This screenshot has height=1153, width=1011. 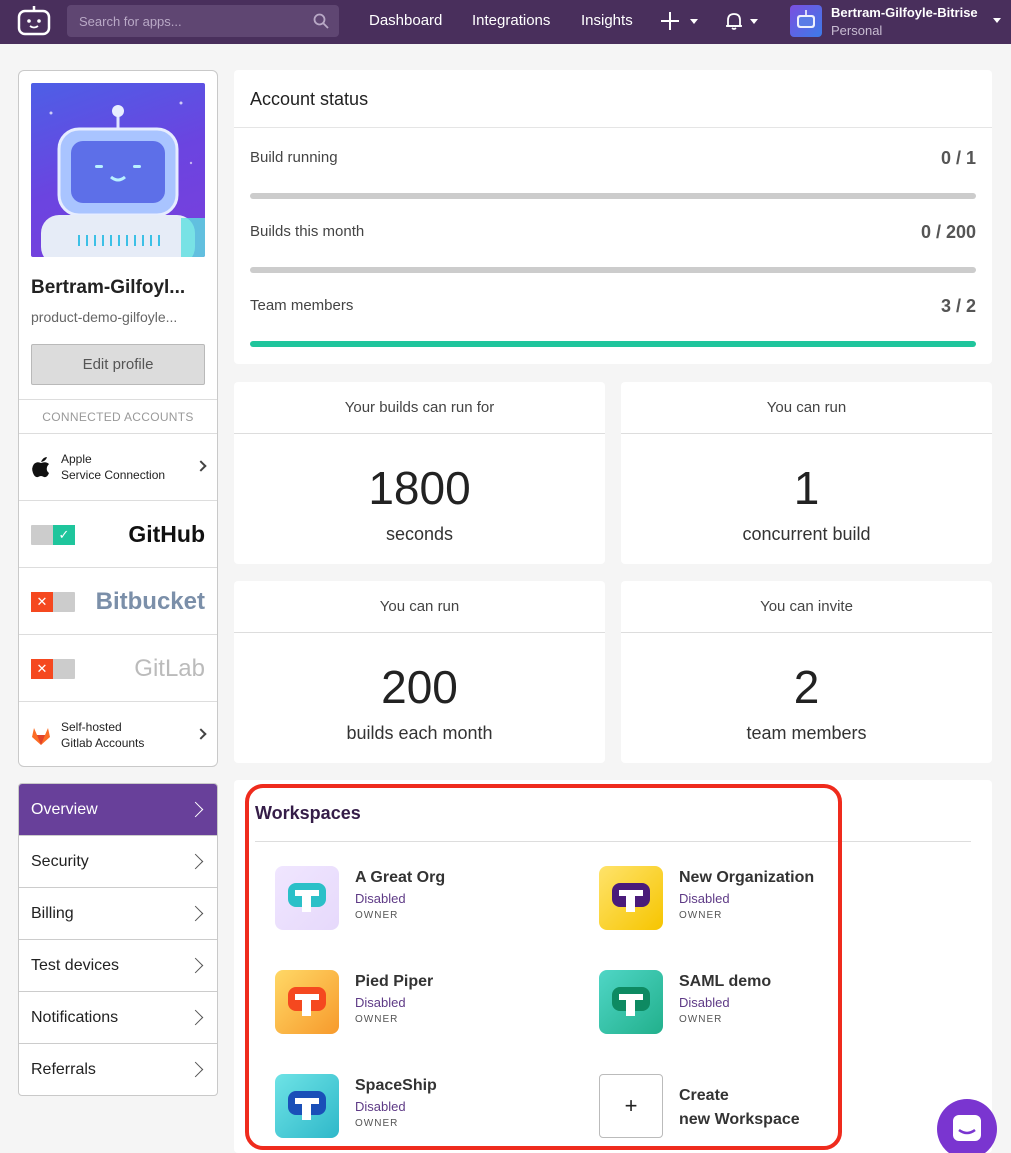 I want to click on nav-insights-link: Insights, so click(x=607, y=20).